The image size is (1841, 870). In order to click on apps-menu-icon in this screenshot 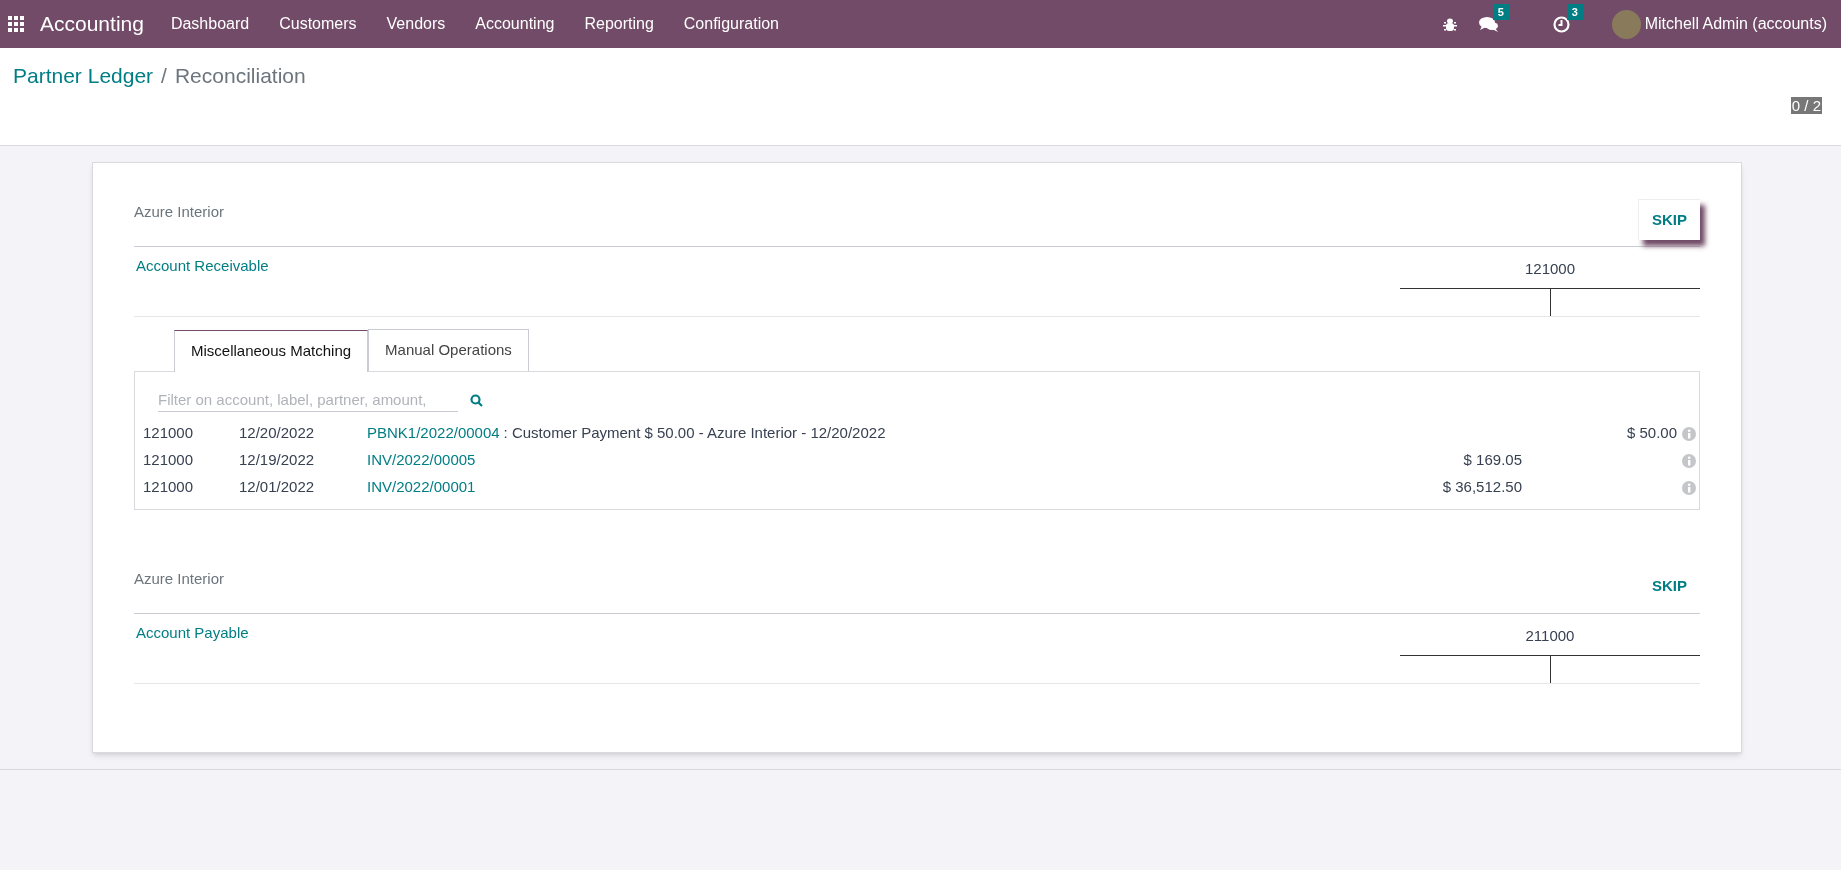, I will do `click(16, 24)`.